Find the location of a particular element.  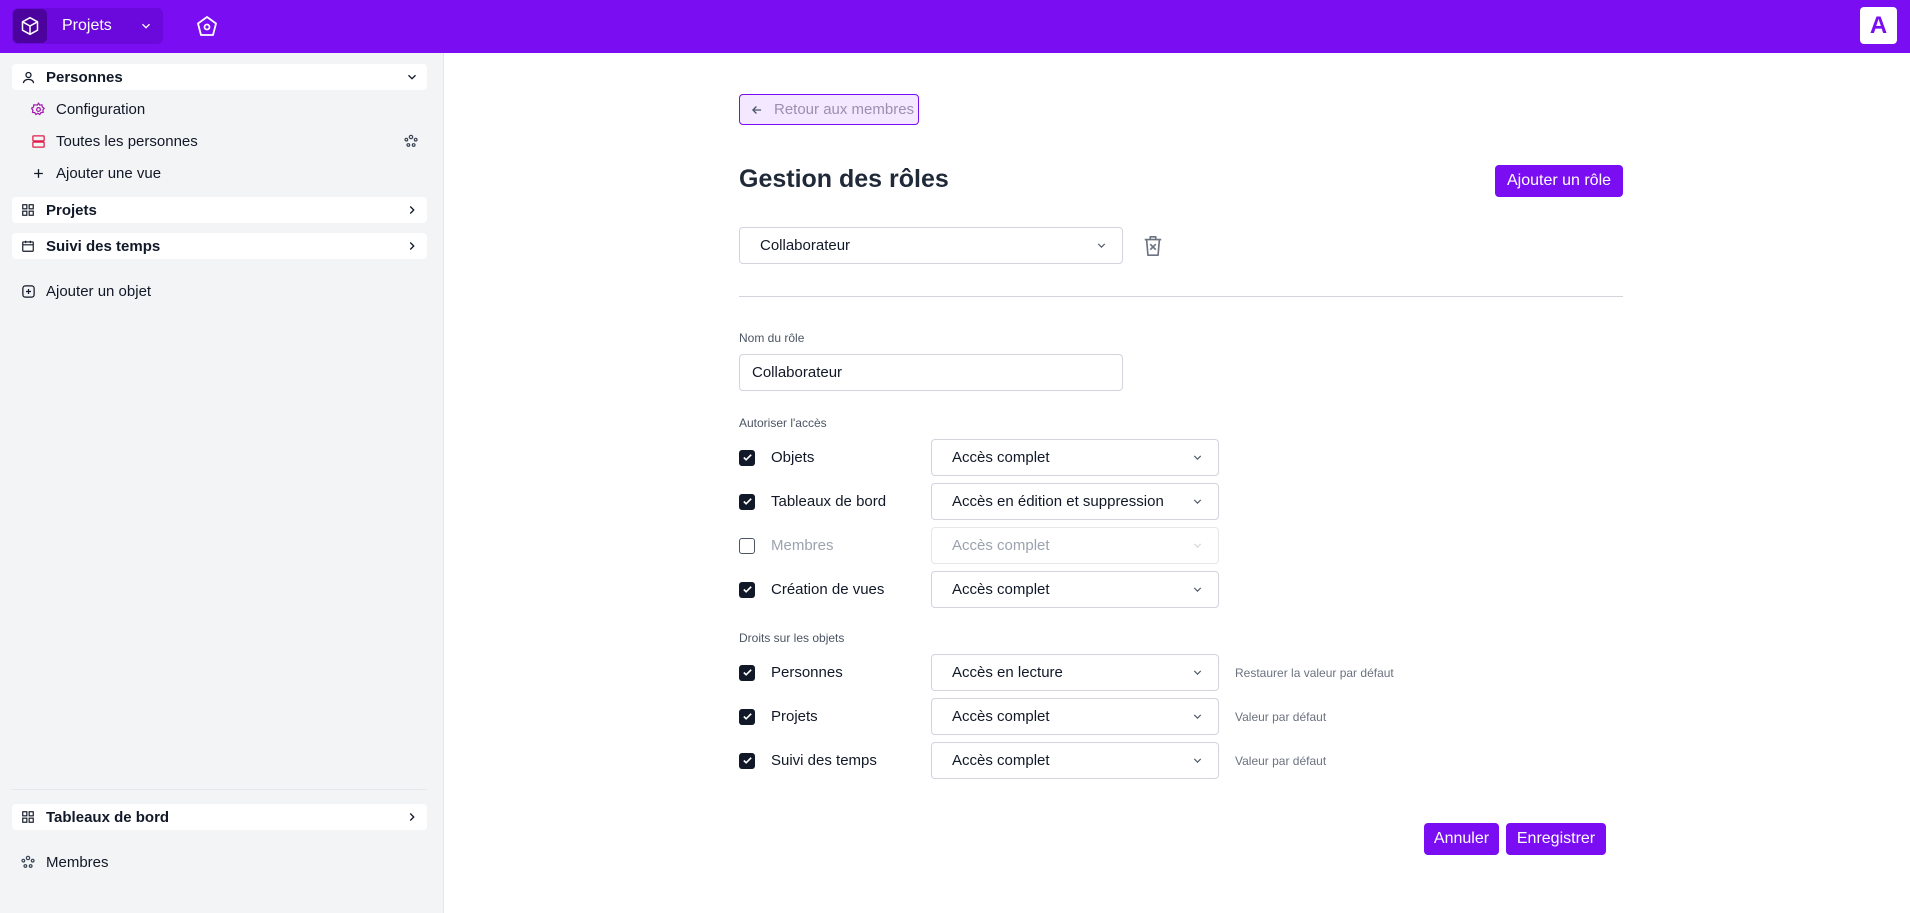

back-to-members-button: Retour aux membres is located at coordinates (829, 109).